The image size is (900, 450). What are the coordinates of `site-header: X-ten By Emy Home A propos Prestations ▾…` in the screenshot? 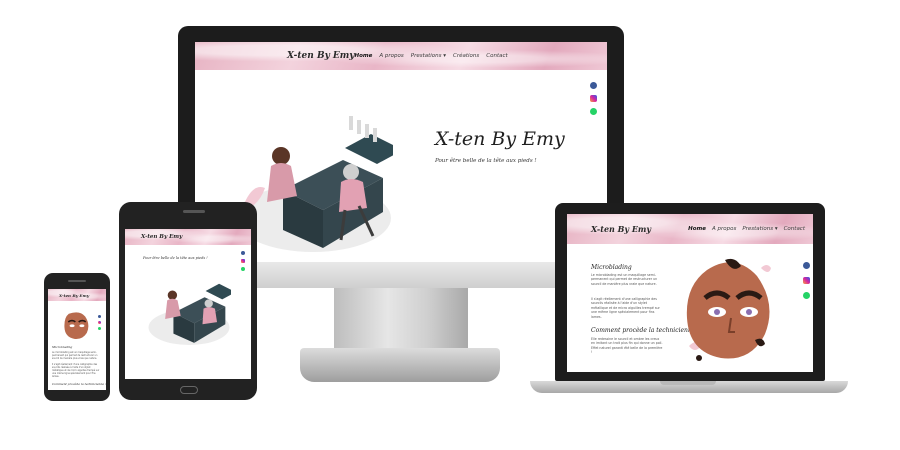 It's located at (401, 56).